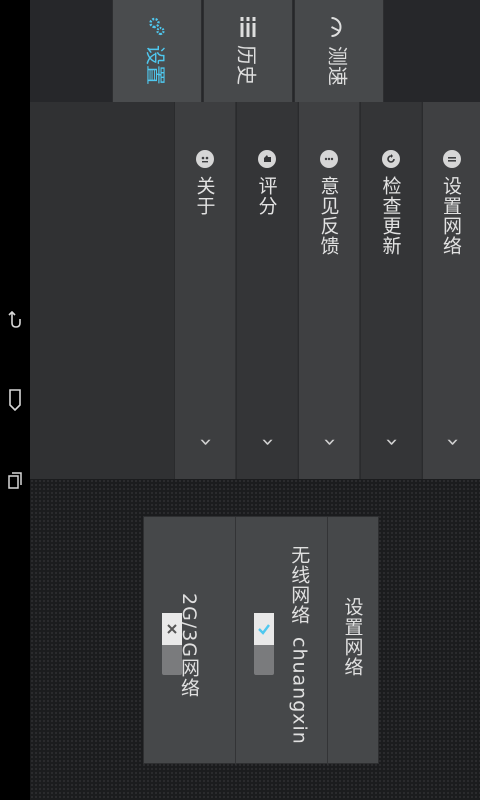  What do you see at coordinates (264, 629) in the screenshot?
I see `checkmark-icon` at bounding box center [264, 629].